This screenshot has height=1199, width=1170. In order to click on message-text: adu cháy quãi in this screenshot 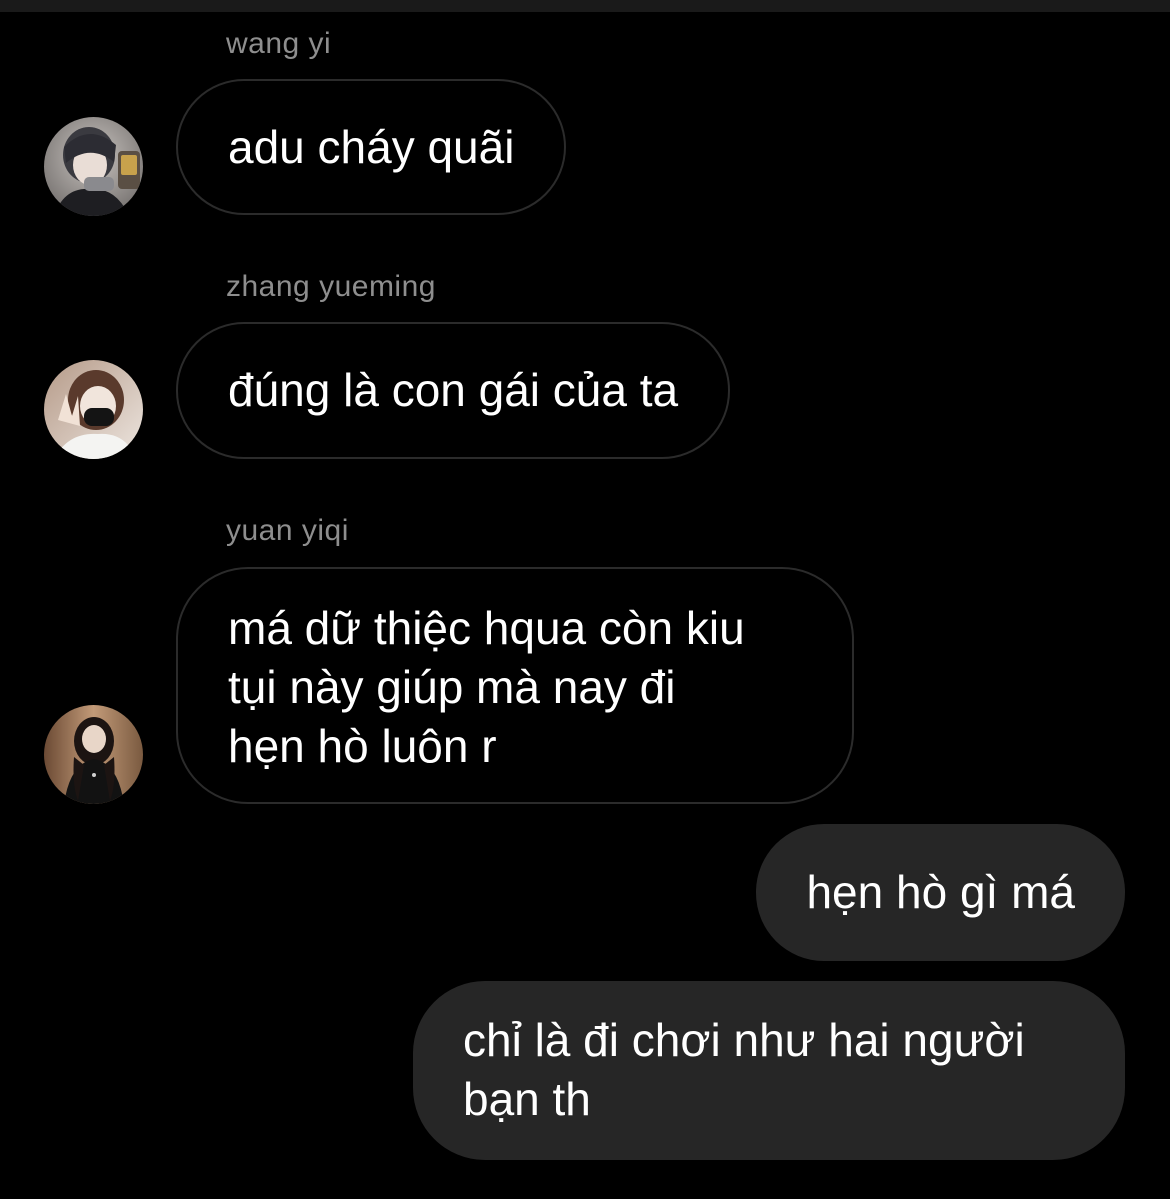, I will do `click(371, 146)`.